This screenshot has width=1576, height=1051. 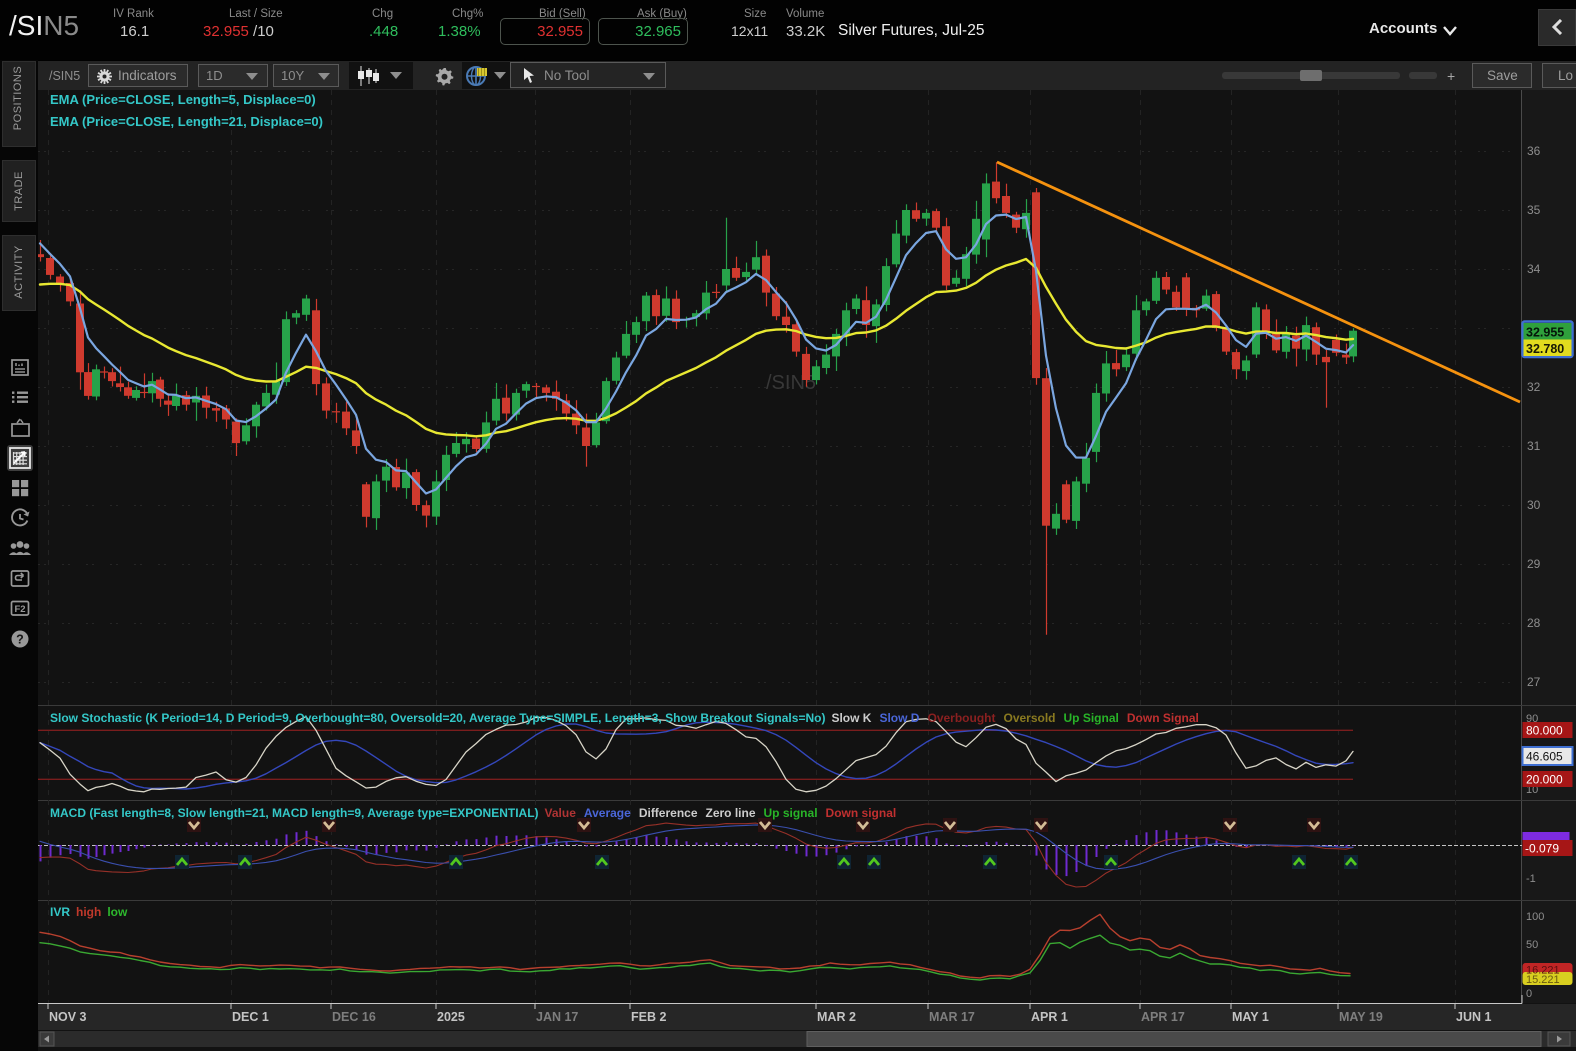 What do you see at coordinates (1534, 269) in the screenshot?
I see `svg-text: 34` at bounding box center [1534, 269].